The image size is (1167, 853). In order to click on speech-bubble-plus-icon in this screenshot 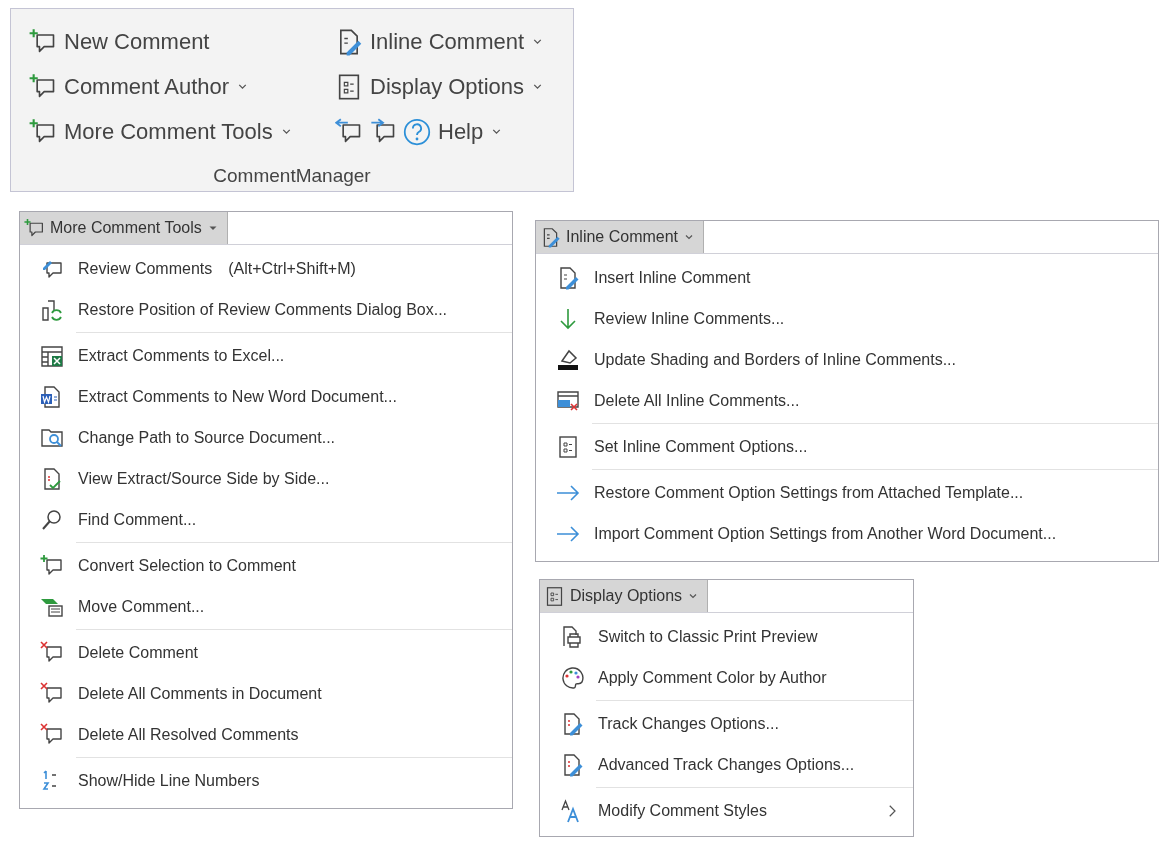, I will do `click(34, 228)`.